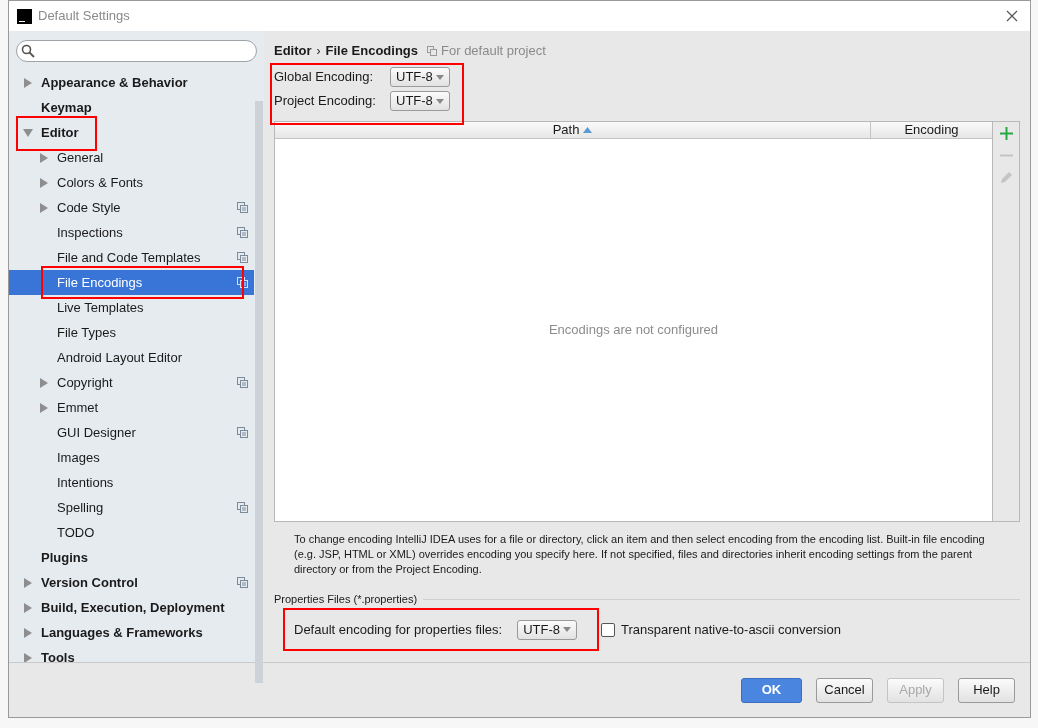  I want to click on tree-item: File and Code Templates, so click(131, 257).